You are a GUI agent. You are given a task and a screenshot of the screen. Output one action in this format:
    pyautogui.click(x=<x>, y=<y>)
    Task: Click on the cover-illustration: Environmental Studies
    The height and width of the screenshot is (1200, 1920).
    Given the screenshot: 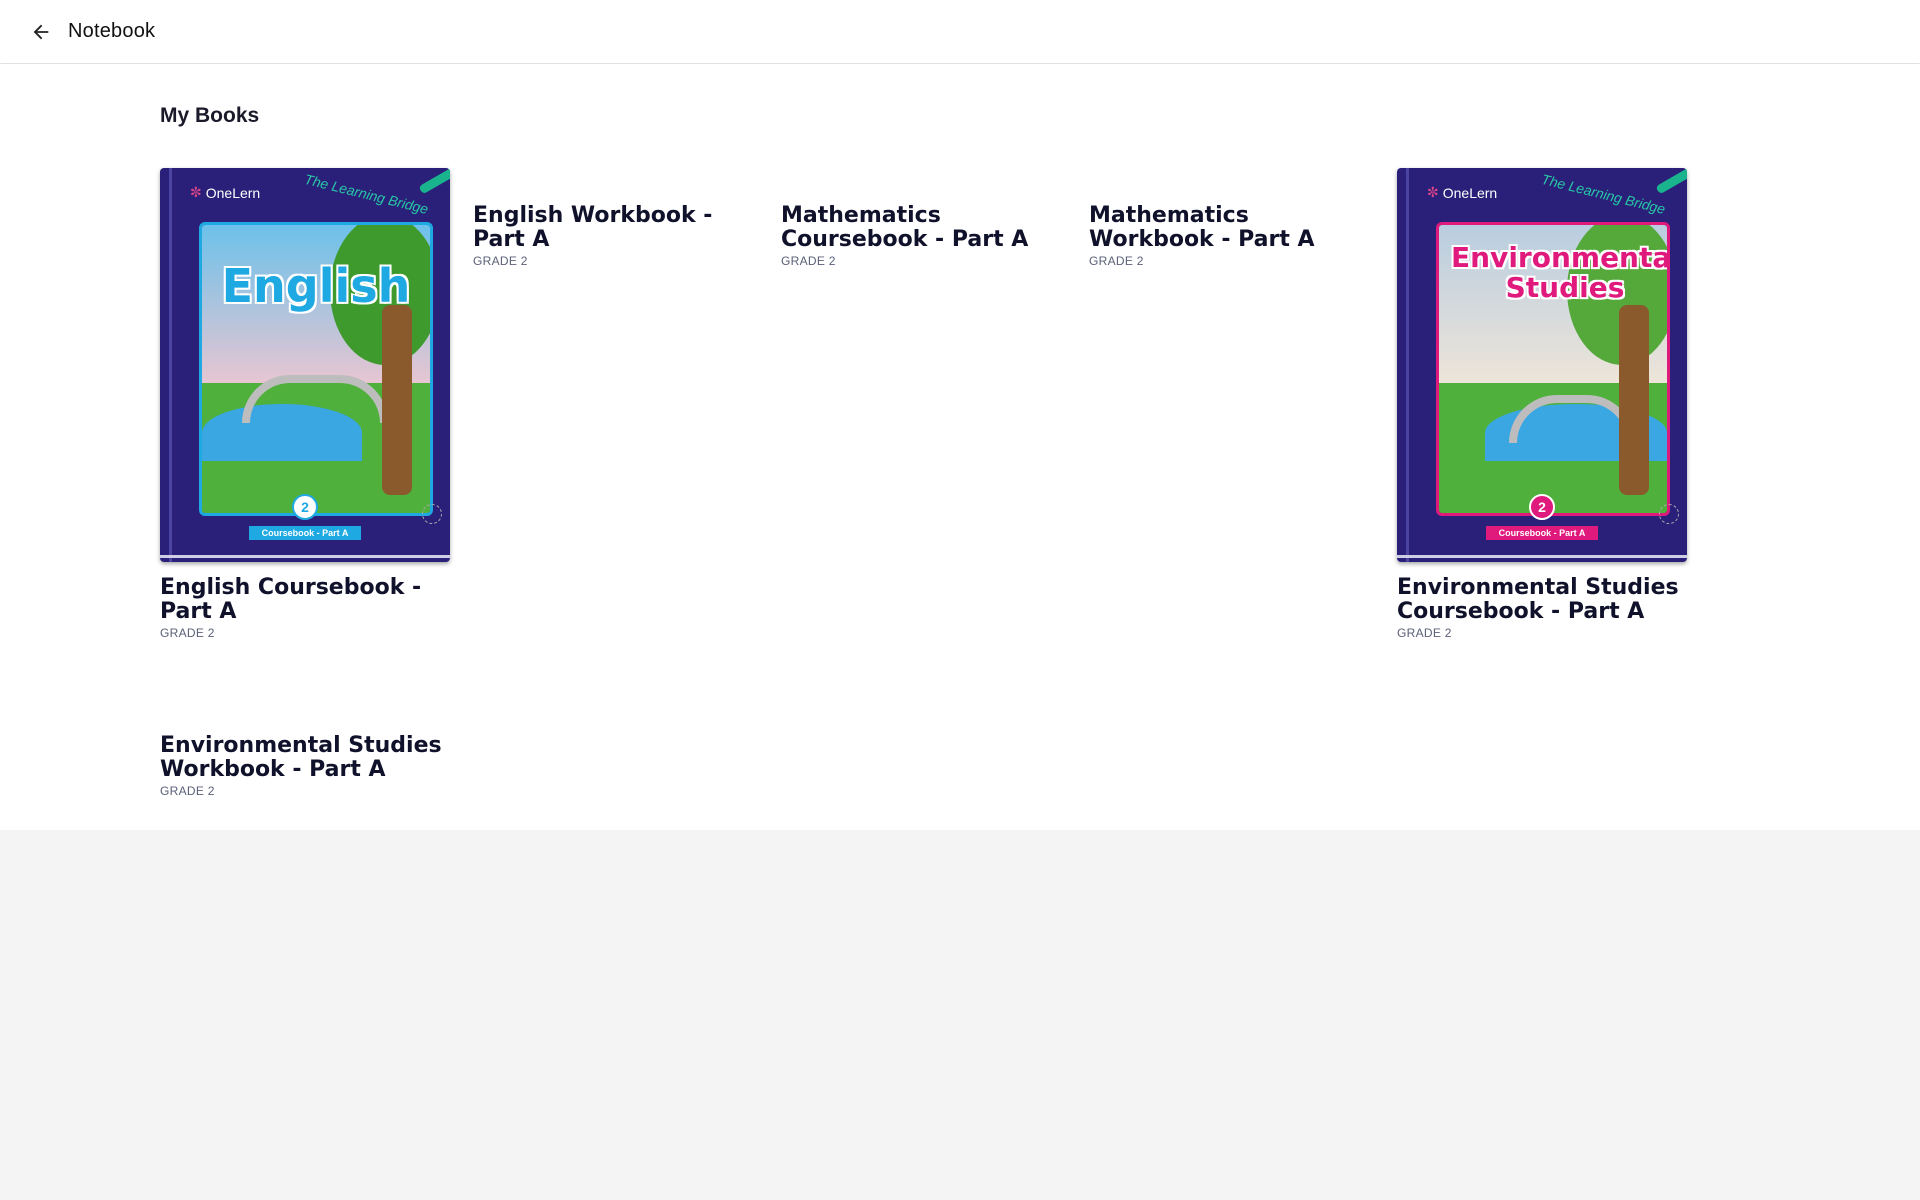 What is the action you would take?
    pyautogui.click(x=1553, y=369)
    